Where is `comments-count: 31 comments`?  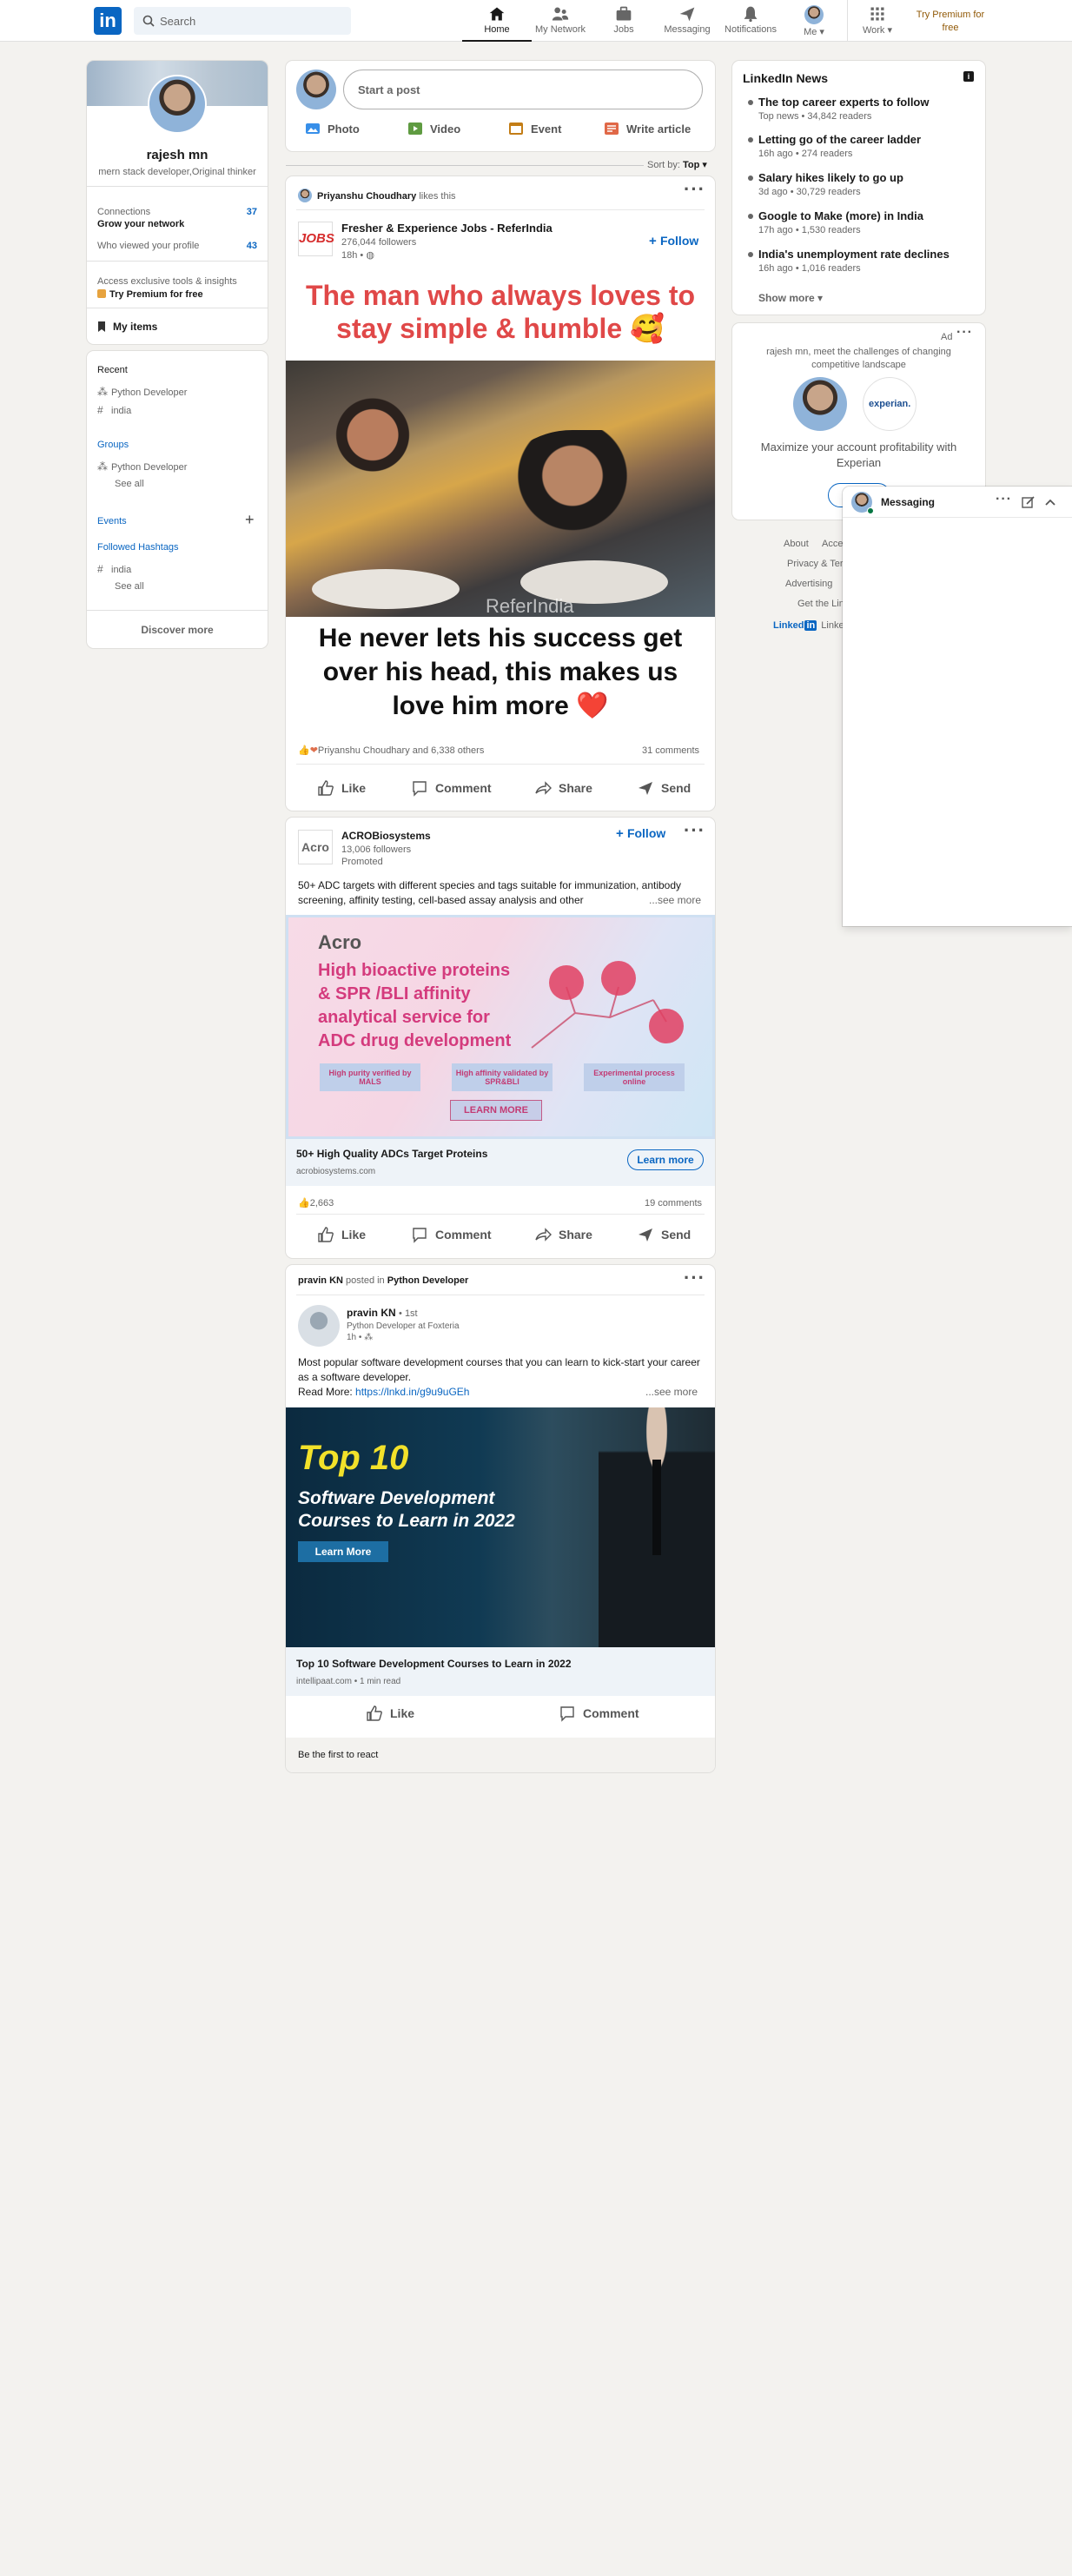 comments-count: 31 comments is located at coordinates (670, 750).